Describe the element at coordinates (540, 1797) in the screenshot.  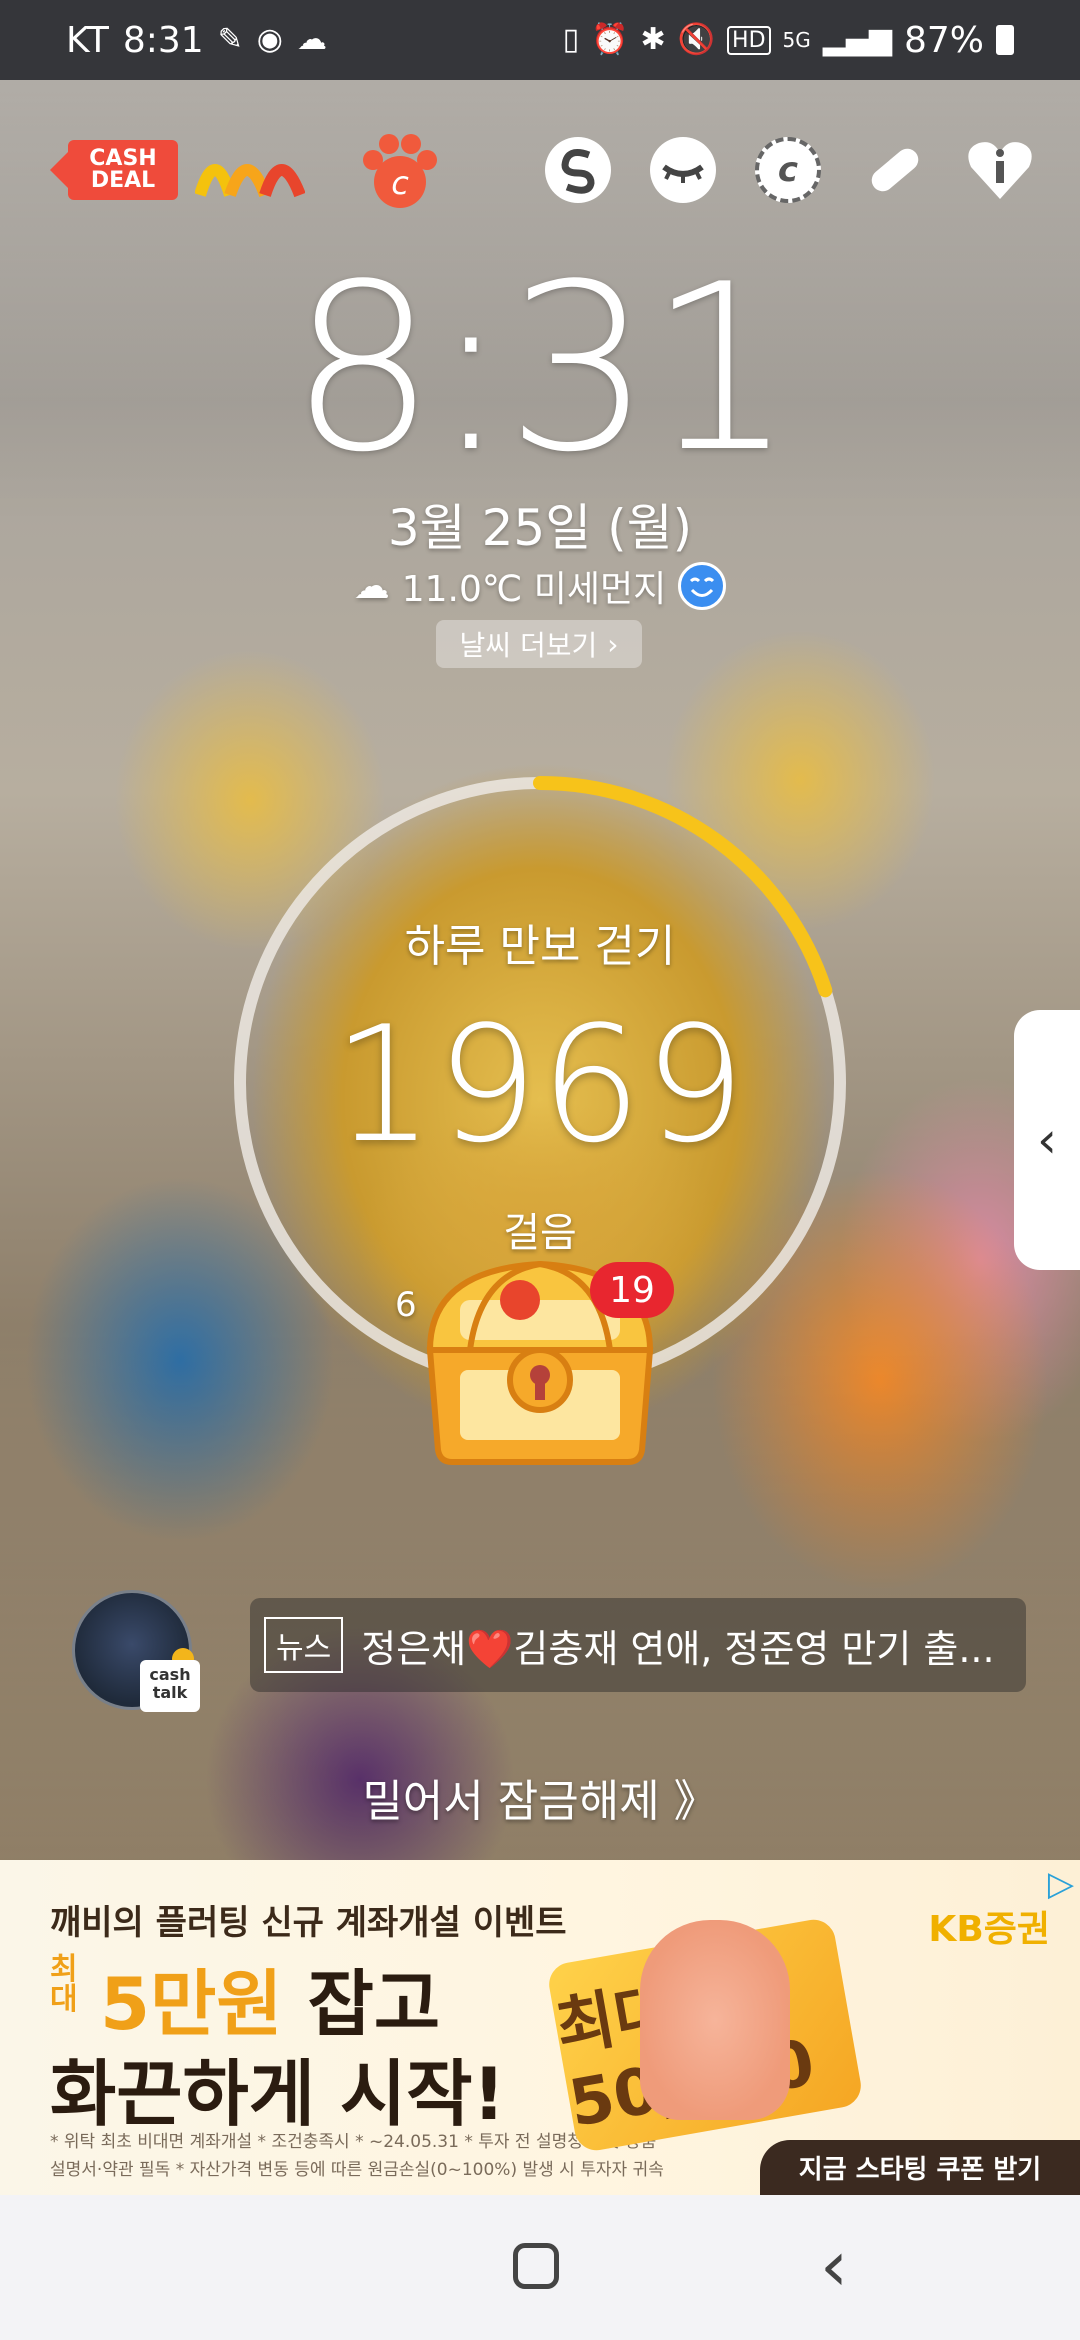
I see `swipe-to-unlock: 밀어서 잠금해제 》` at that location.